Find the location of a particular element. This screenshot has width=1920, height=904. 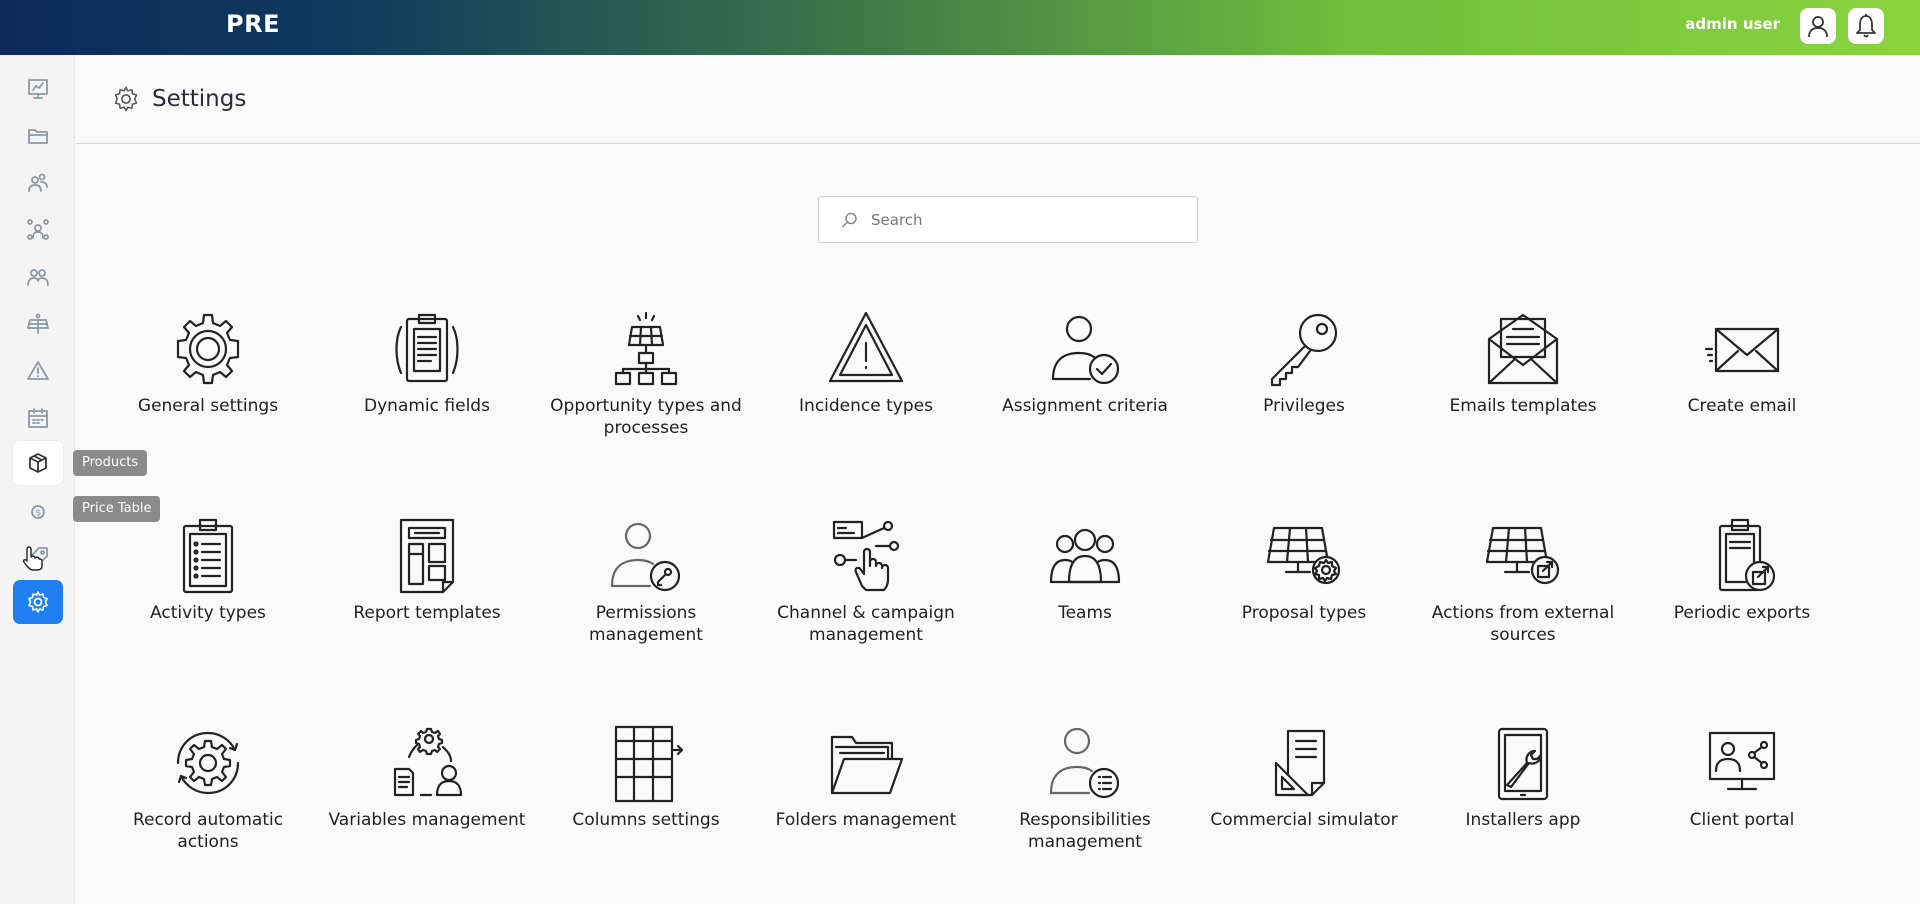

search-input is located at coordinates (1029, 219).